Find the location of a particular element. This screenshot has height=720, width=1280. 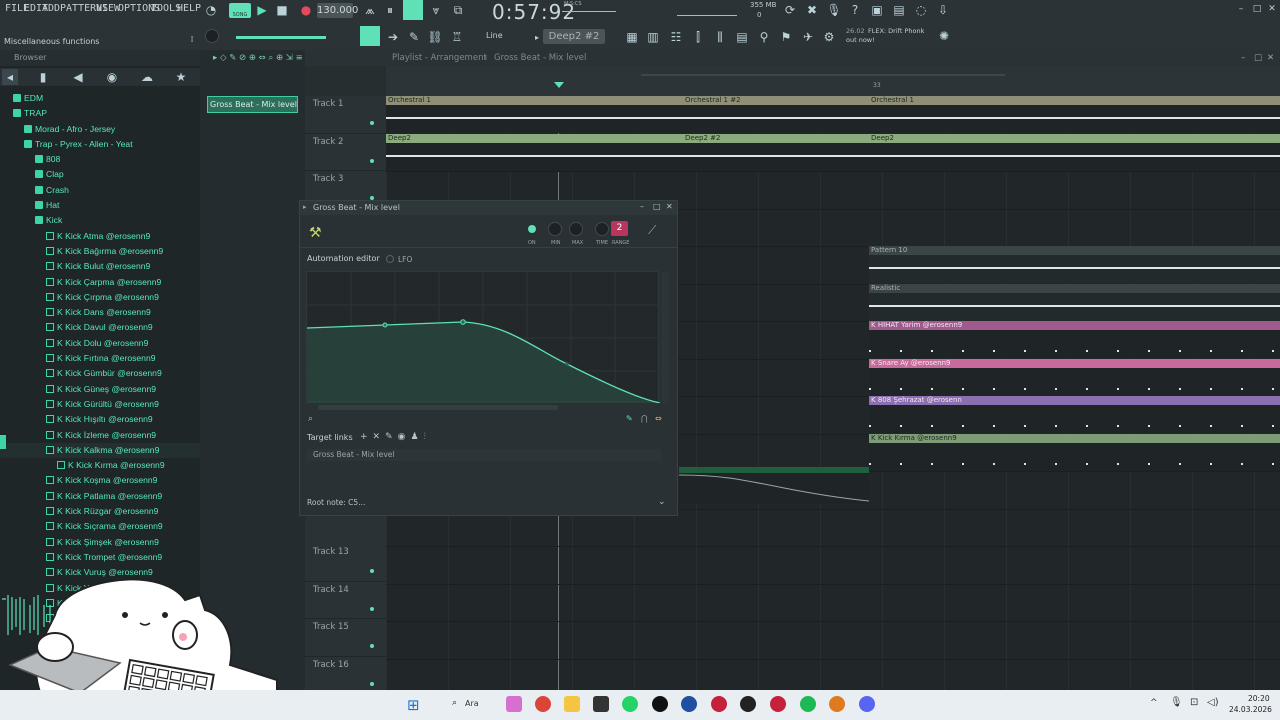

automation-clip is located at coordinates (774, 485).